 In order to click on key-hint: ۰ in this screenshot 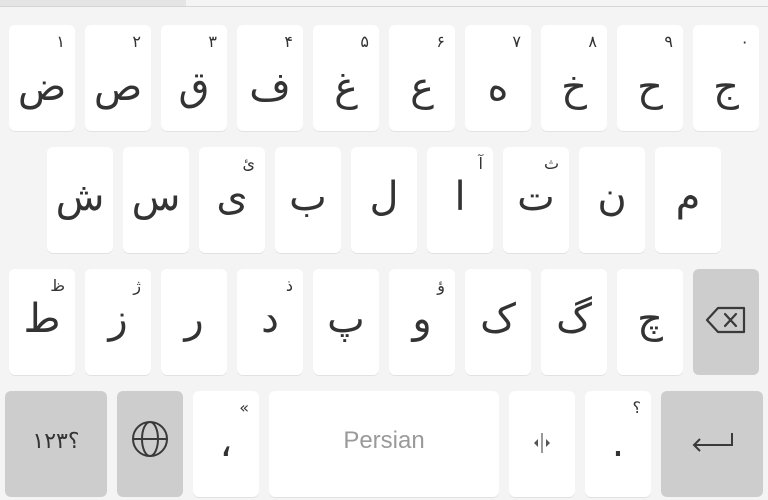, I will do `click(744, 41)`.